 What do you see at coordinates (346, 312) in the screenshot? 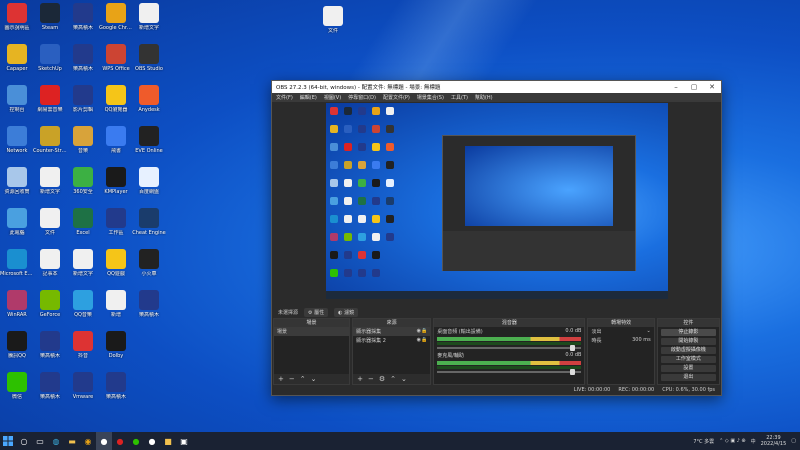
I see `filters-button: ◐ 濾鏡` at bounding box center [346, 312].